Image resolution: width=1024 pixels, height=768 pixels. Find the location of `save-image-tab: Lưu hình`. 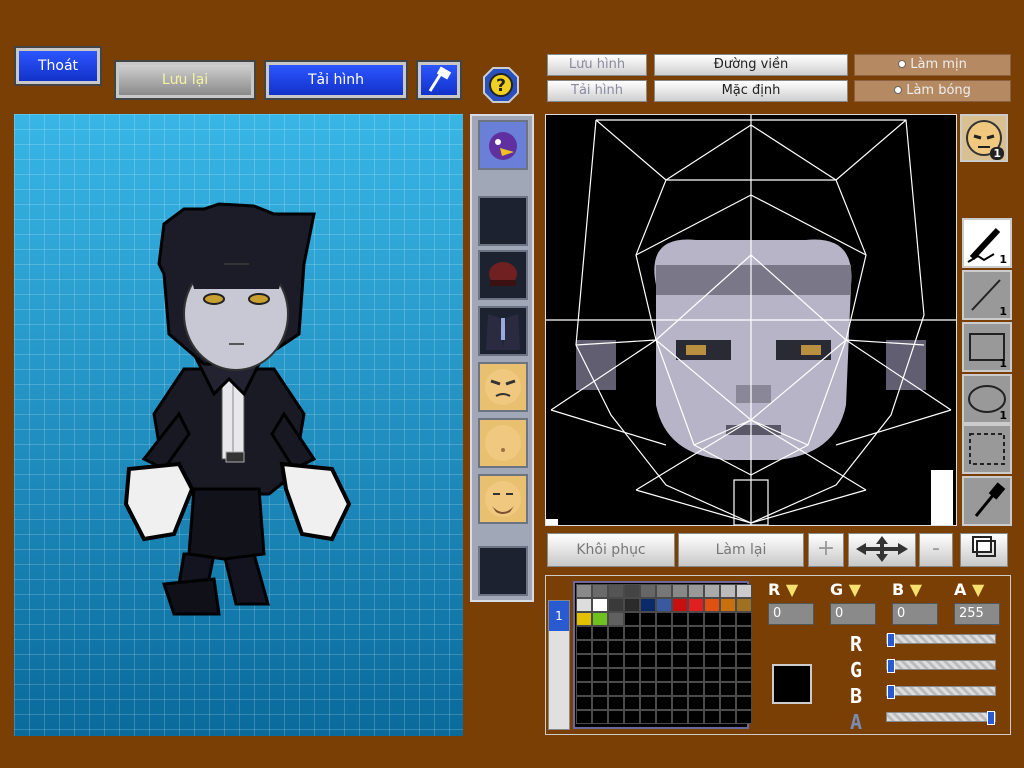

save-image-tab: Lưu hình is located at coordinates (597, 65).